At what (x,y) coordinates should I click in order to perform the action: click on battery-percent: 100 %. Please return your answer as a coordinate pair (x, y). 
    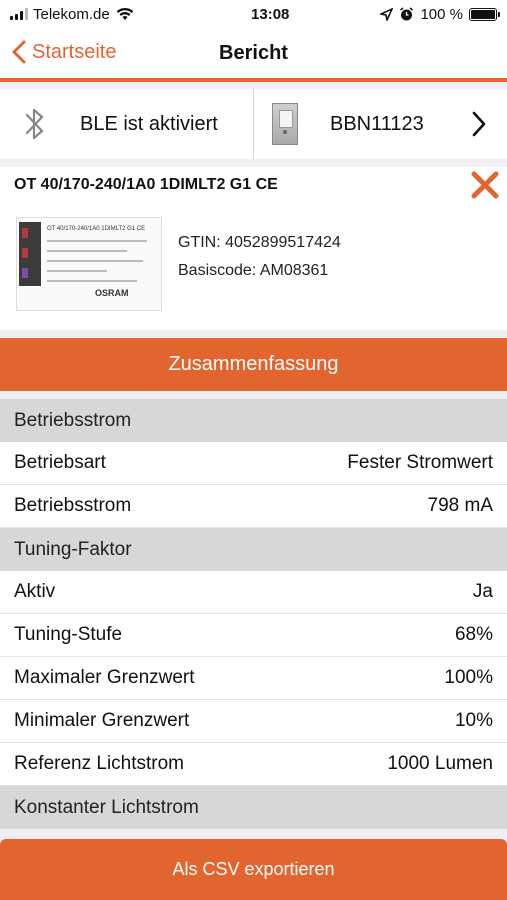
    Looking at the image, I should click on (441, 14).